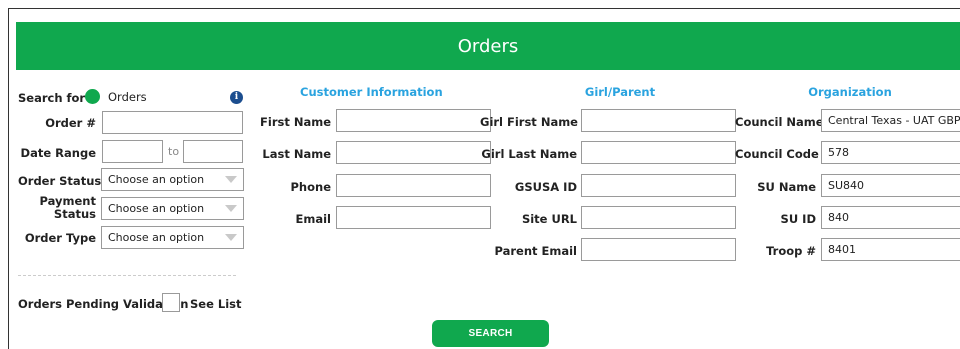  What do you see at coordinates (535, 251) in the screenshot?
I see `parent-email-label: Parent Email` at bounding box center [535, 251].